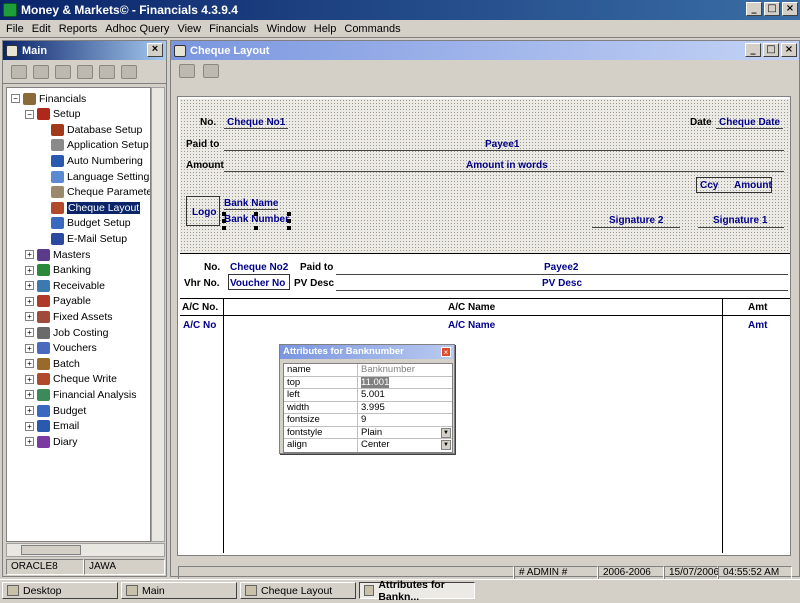 This screenshot has width=800, height=603. Describe the element at coordinates (41, 71) in the screenshot. I see `collapse-all-icon` at that location.